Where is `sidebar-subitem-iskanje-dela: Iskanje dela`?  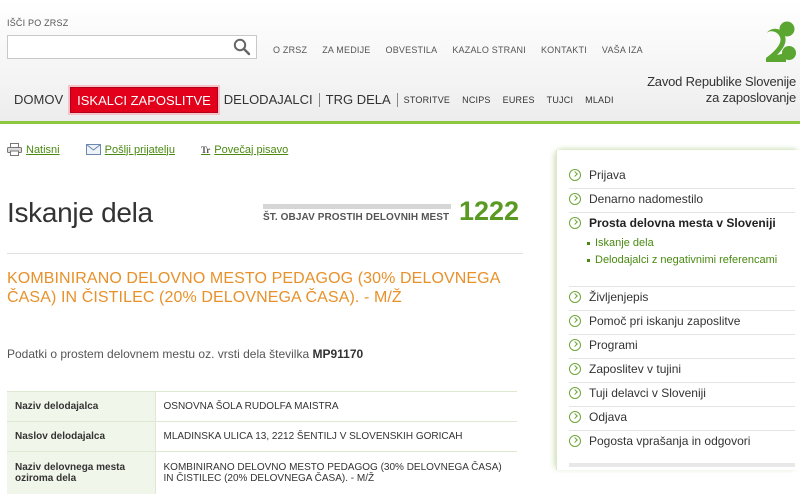 sidebar-subitem-iskanje-dela: Iskanje dela is located at coordinates (620, 243).